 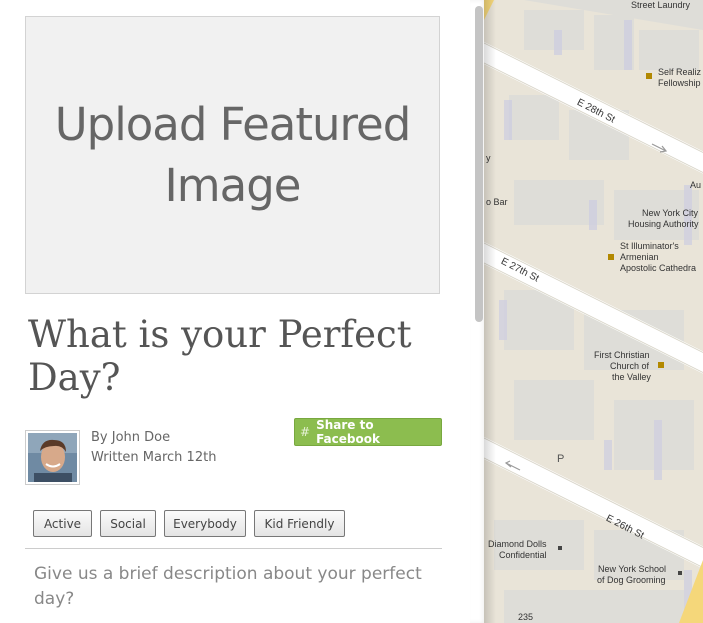 What do you see at coordinates (154, 457) in the screenshot?
I see `post-date: Written March 12th` at bounding box center [154, 457].